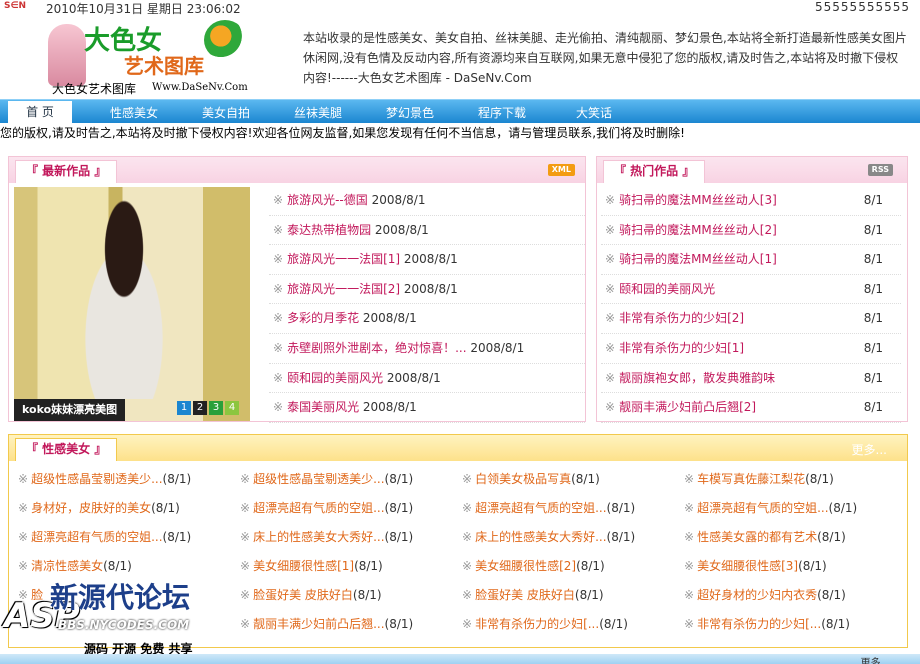 This screenshot has width=920, height=664. I want to click on item-title: 泰国美丽风光, so click(323, 407).